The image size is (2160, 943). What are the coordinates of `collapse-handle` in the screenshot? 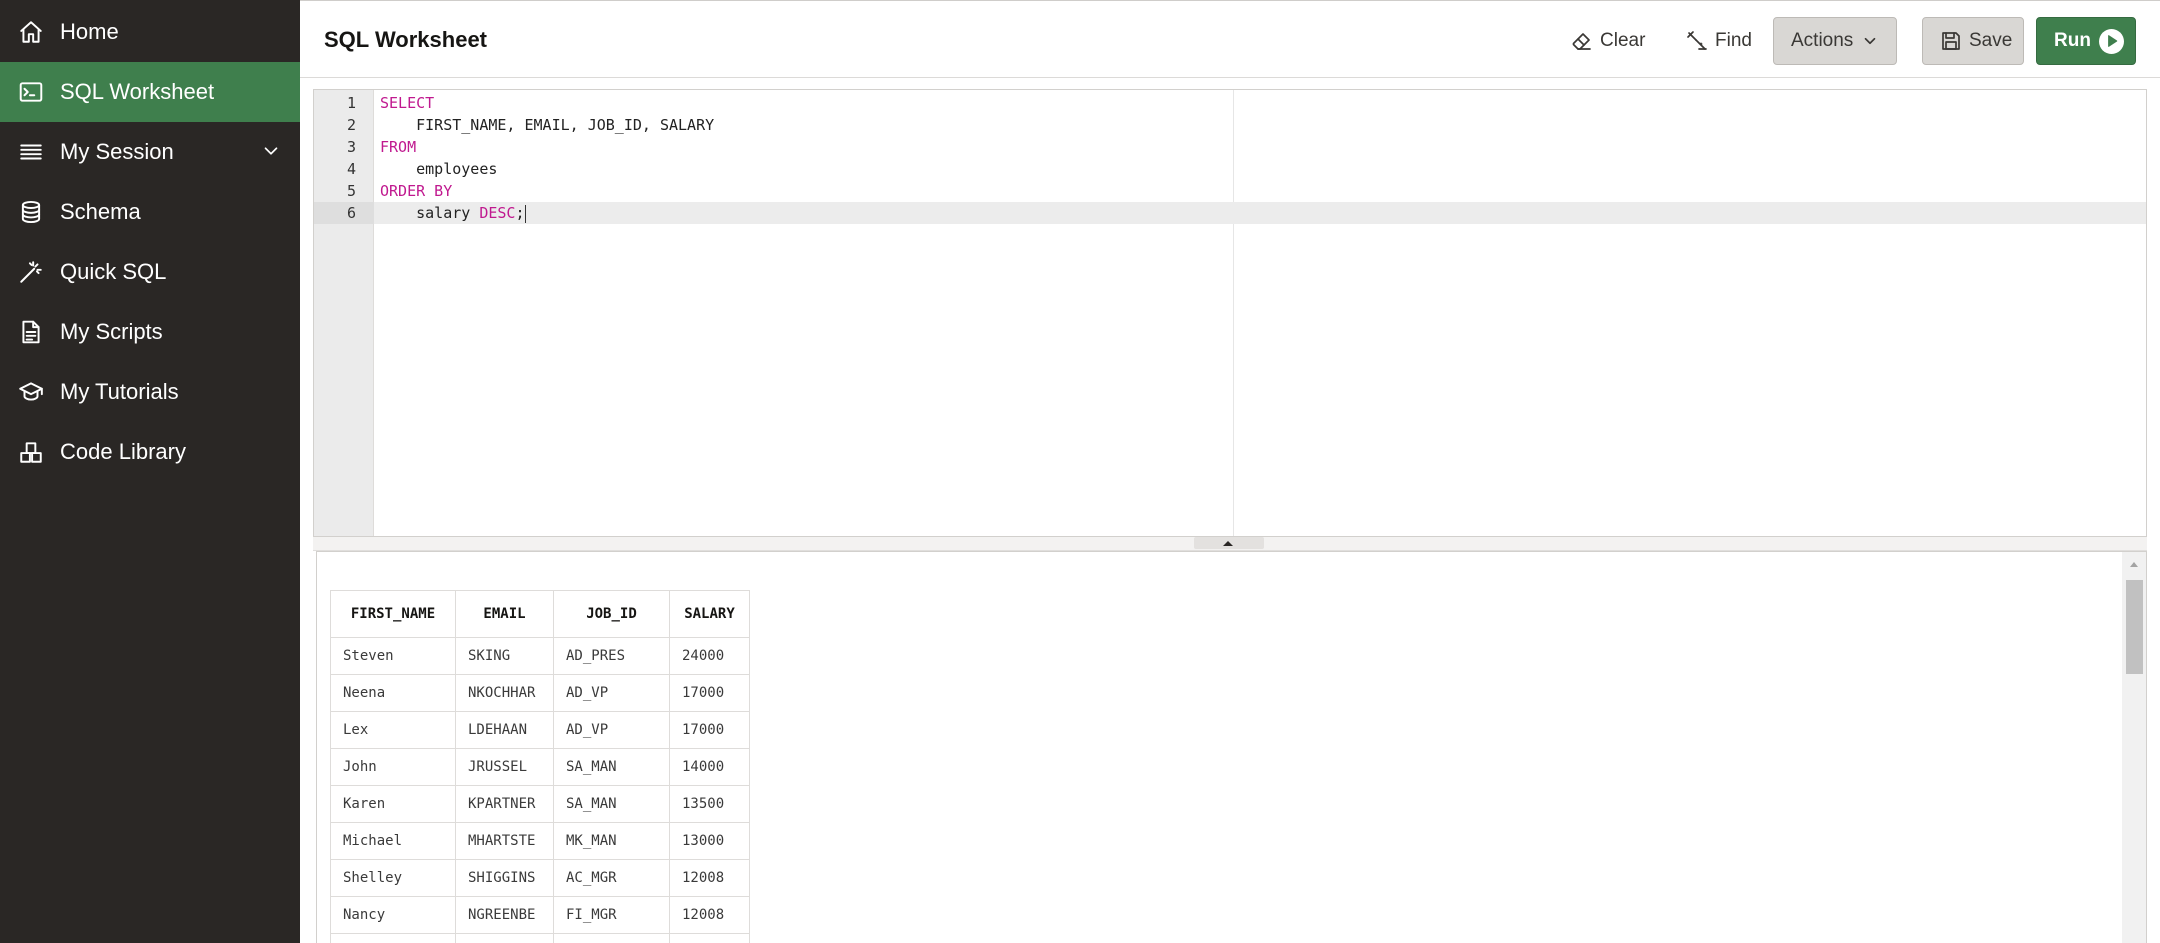 It's located at (1229, 543).